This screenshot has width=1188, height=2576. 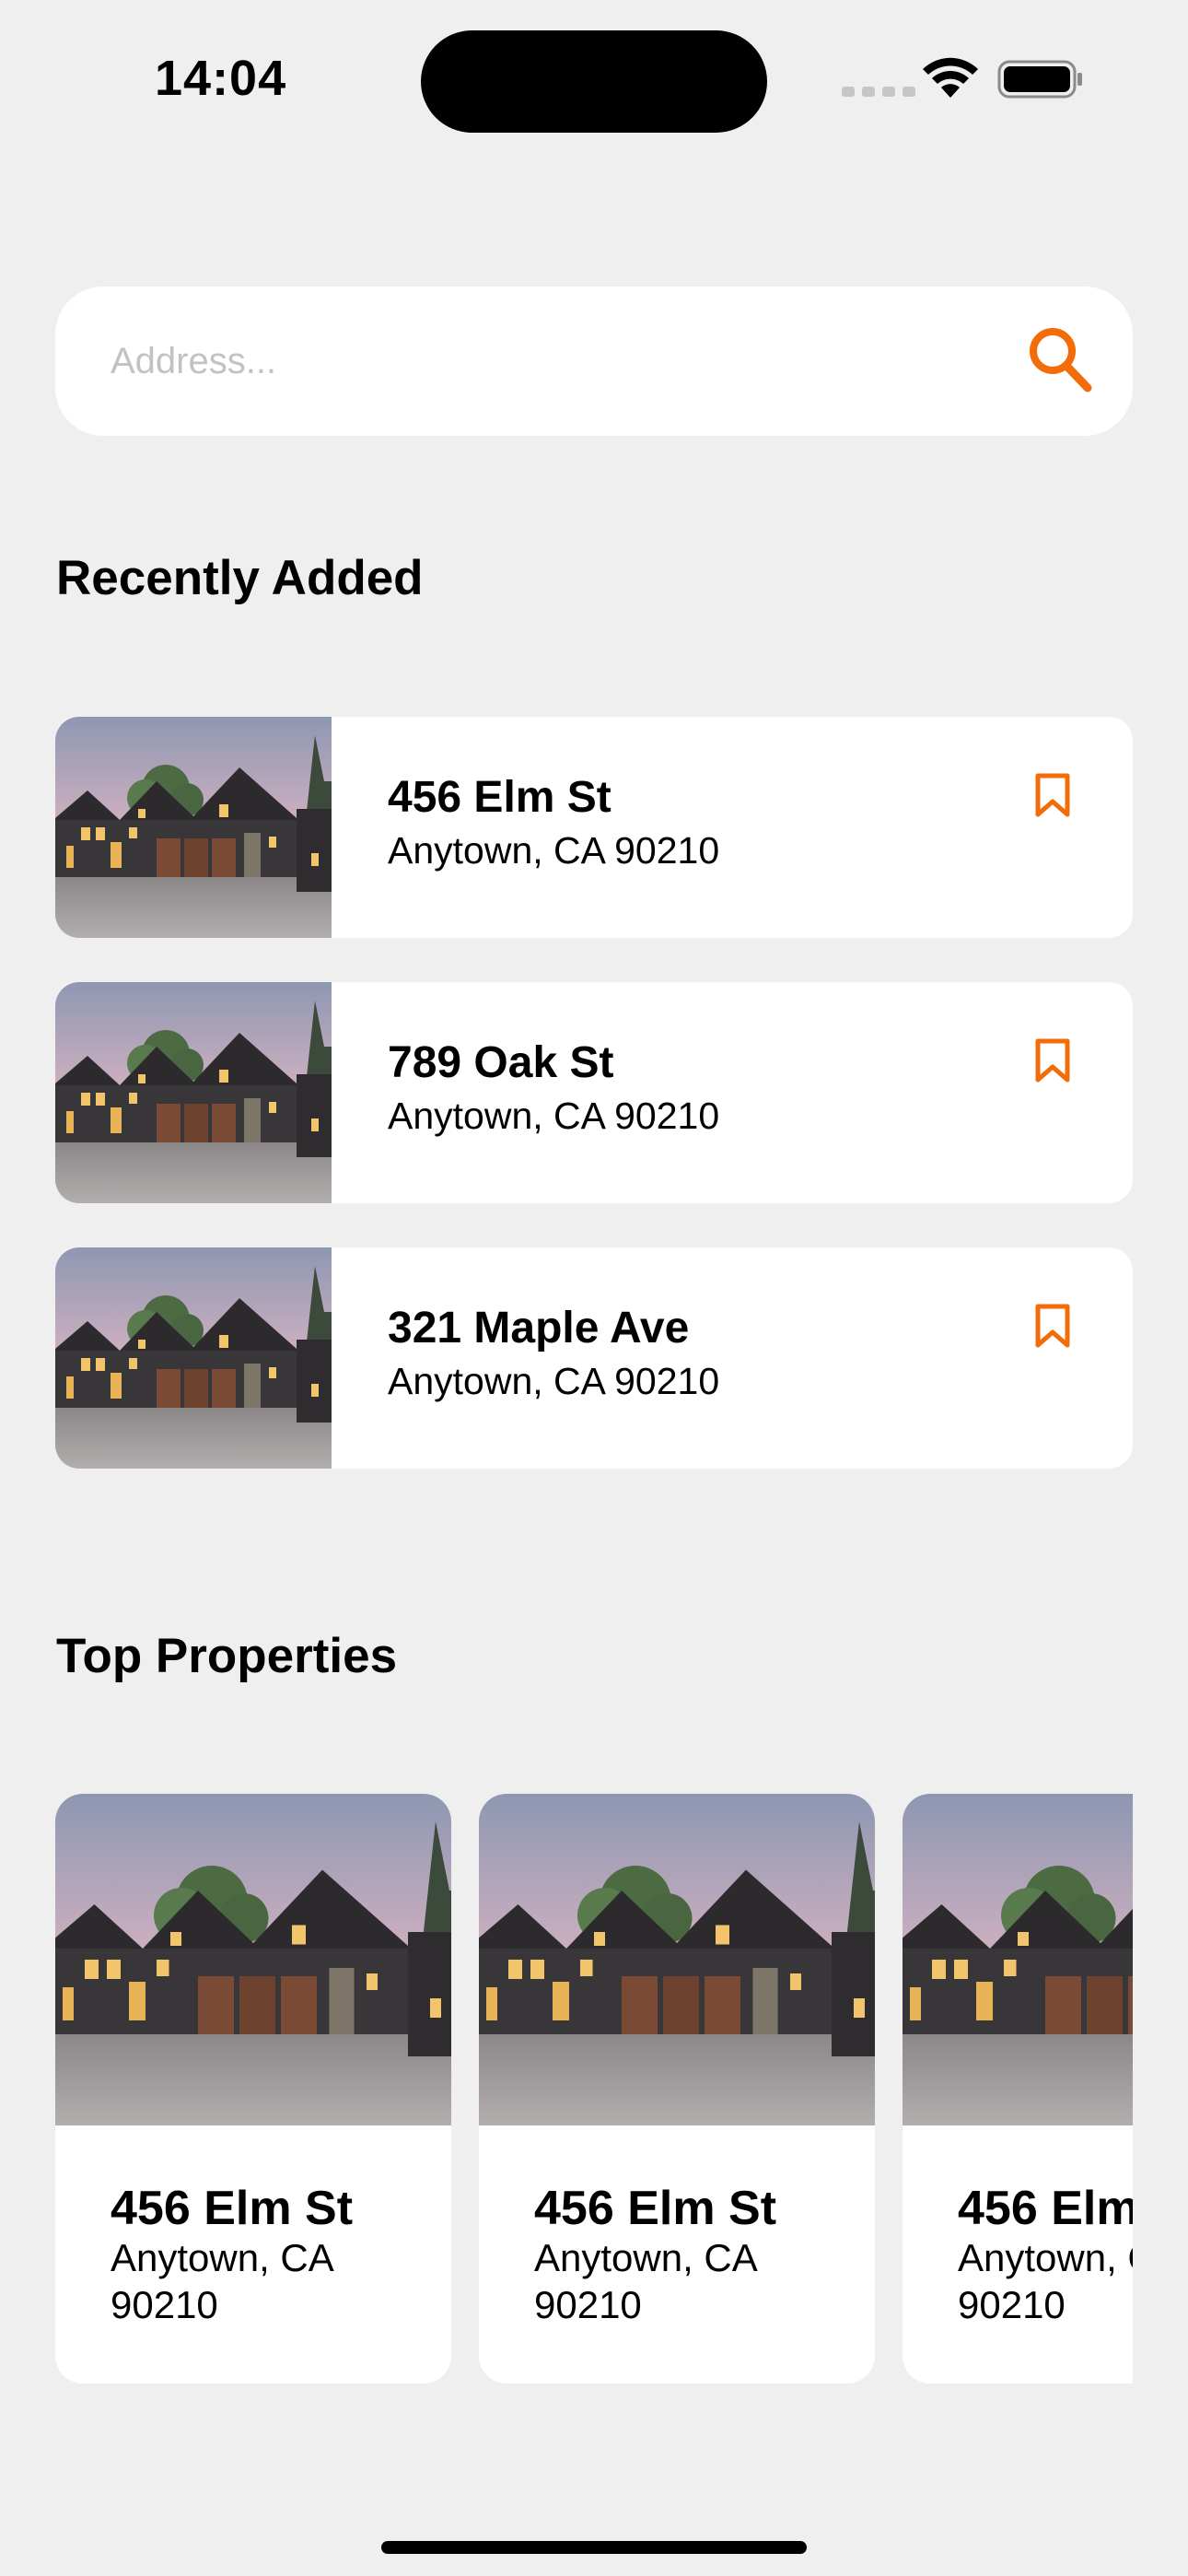 What do you see at coordinates (594, 2547) in the screenshot?
I see `home-indicator` at bounding box center [594, 2547].